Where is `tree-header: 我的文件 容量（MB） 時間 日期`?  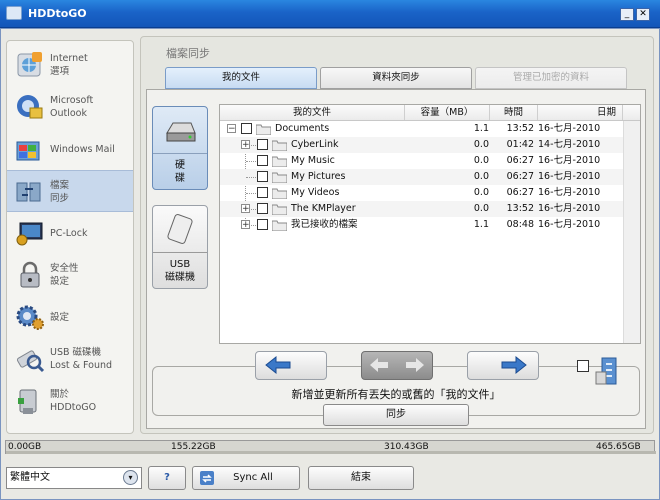
tree-header: 我的文件 容量（MB） 時間 日期 is located at coordinates (430, 113).